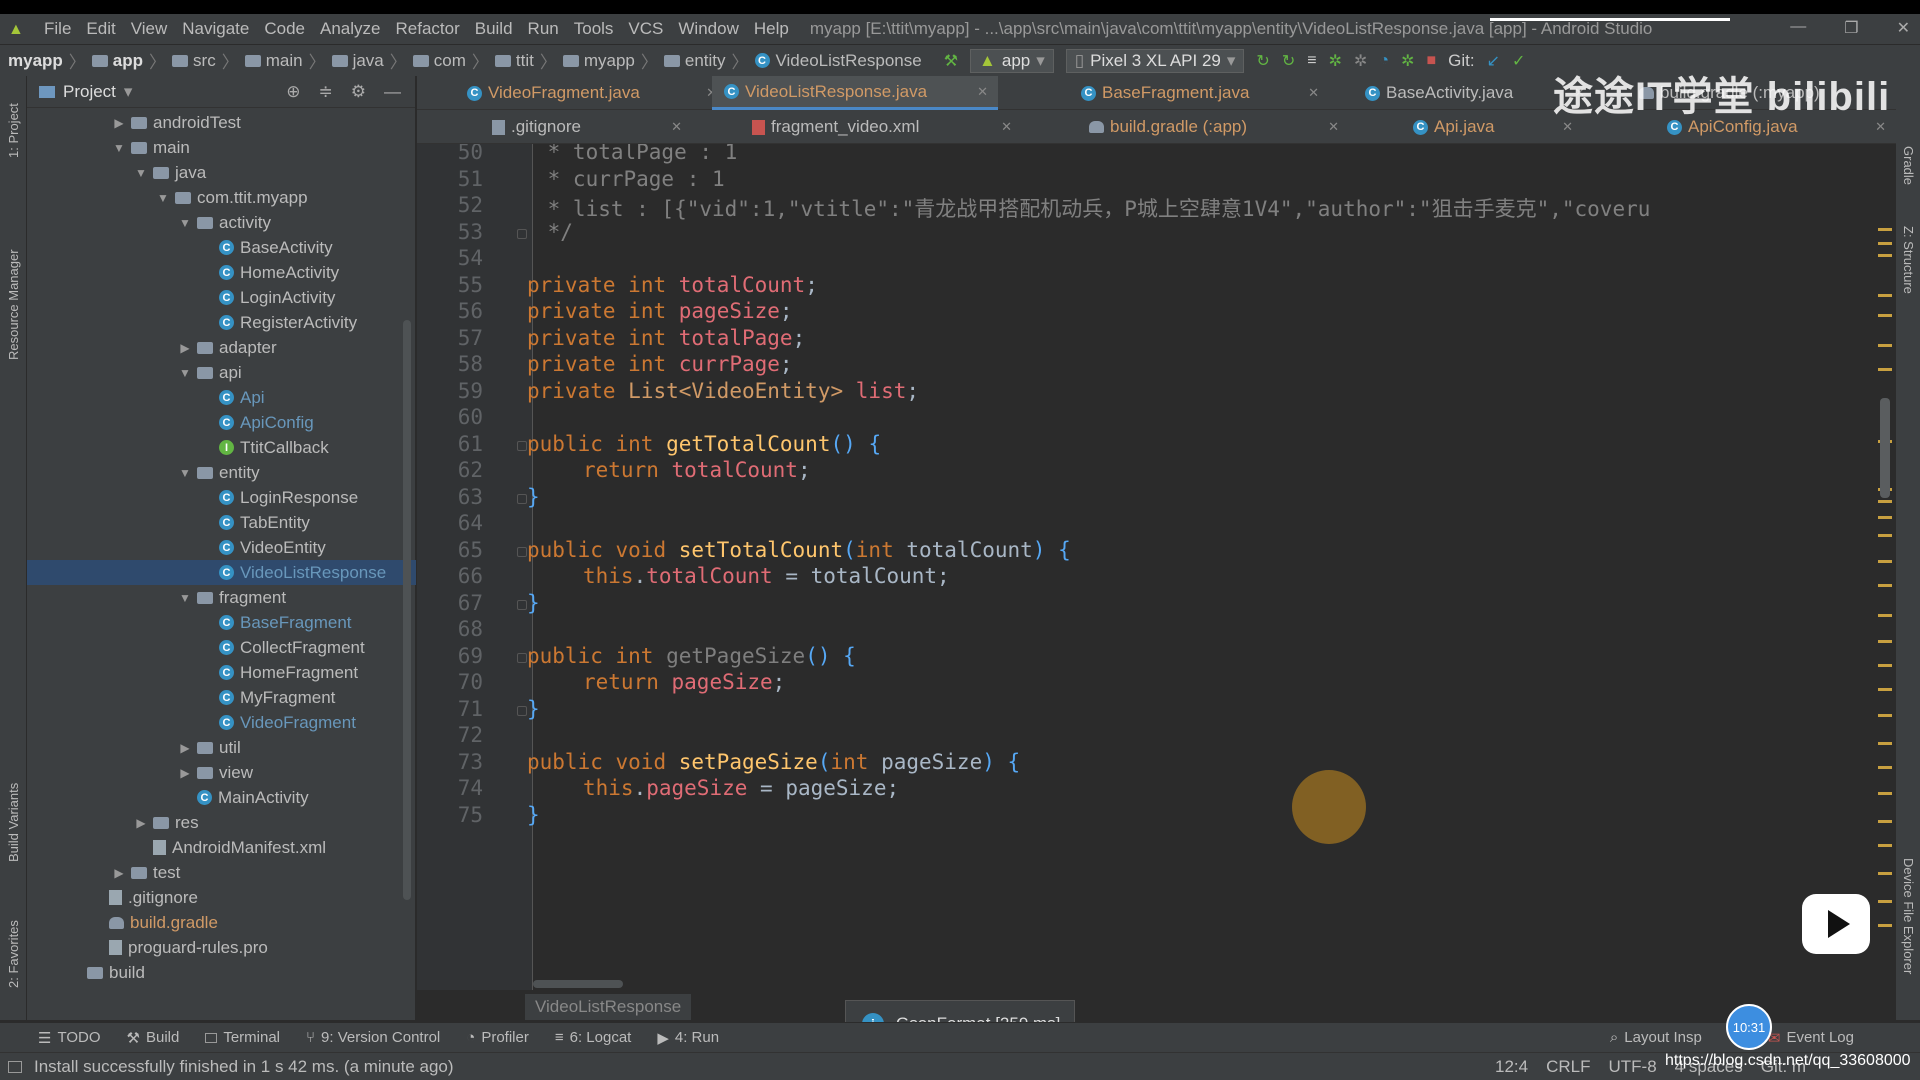  I want to click on git-update-icon: ↙, so click(1493, 61).